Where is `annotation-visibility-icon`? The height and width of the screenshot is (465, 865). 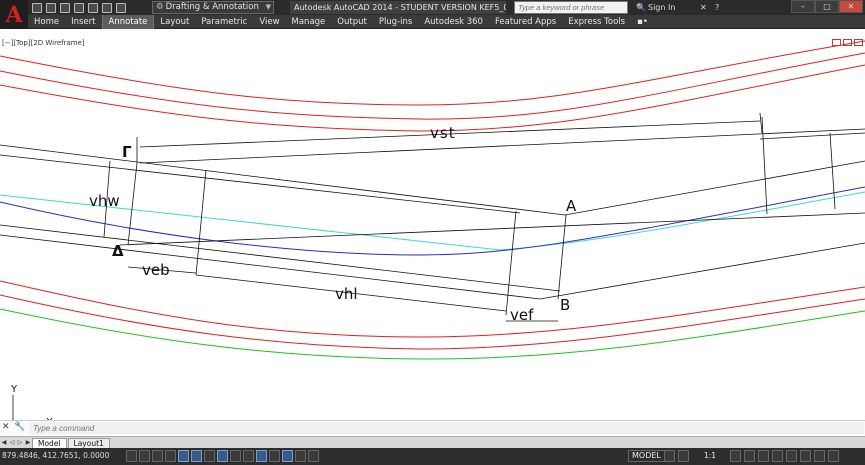 annotation-visibility-icon is located at coordinates (735, 456).